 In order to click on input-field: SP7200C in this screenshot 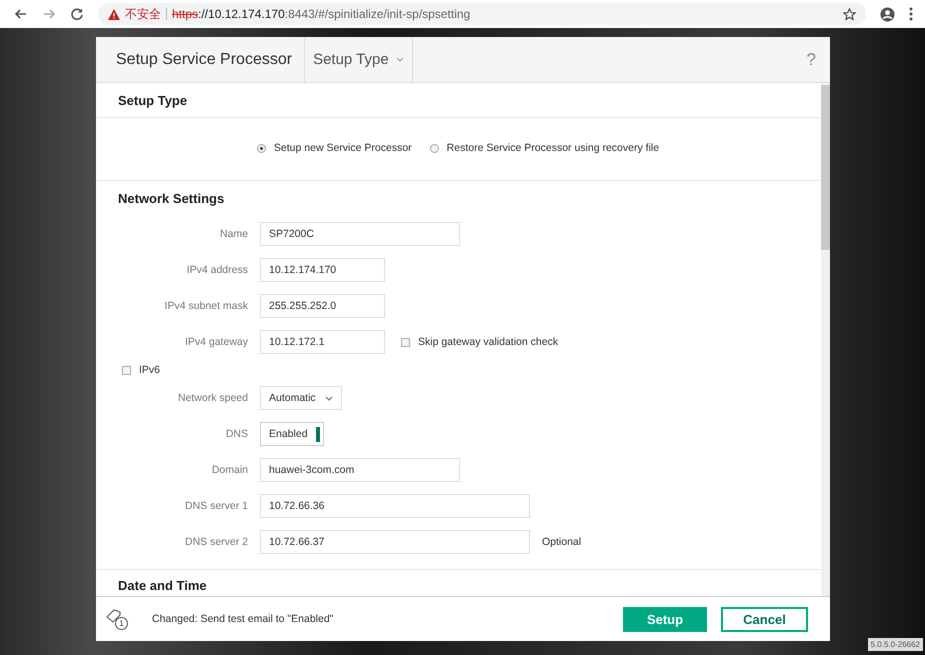, I will do `click(360, 234)`.